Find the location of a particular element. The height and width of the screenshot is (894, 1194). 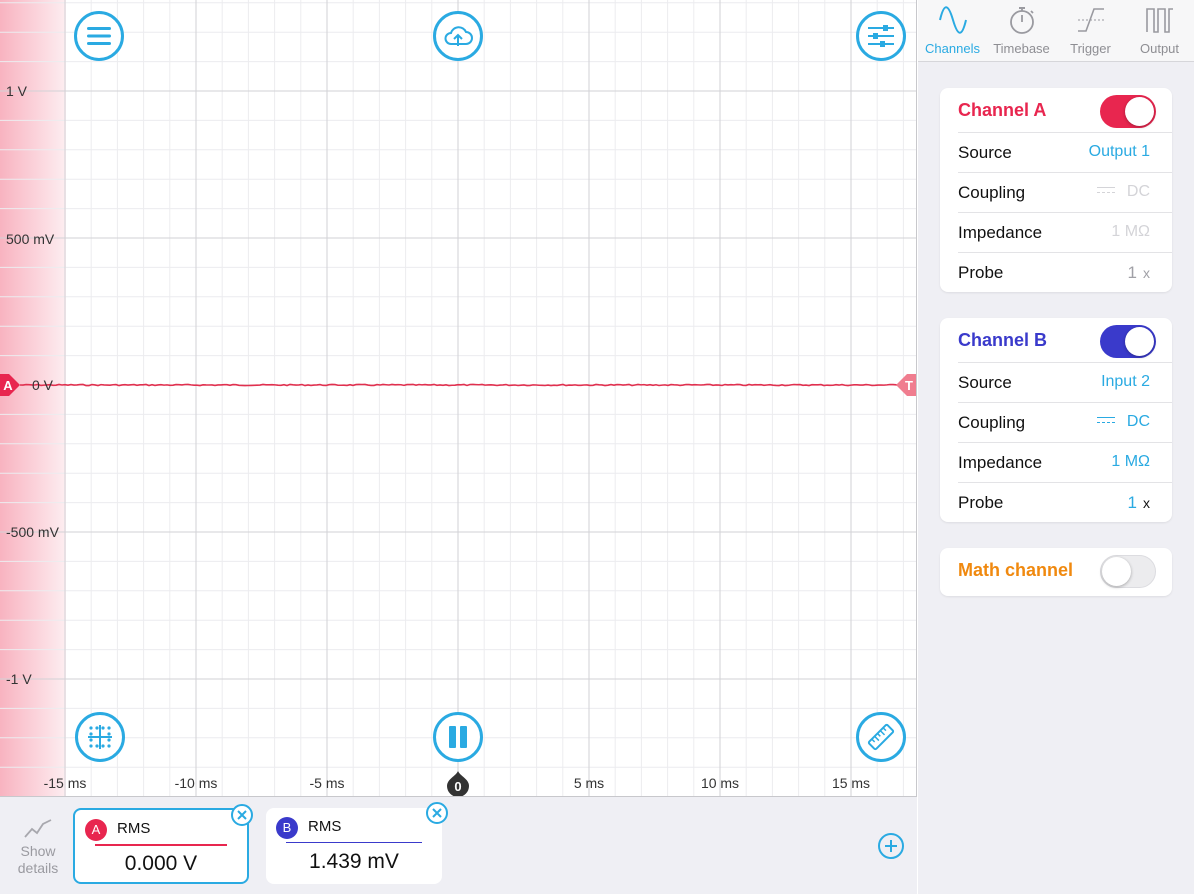

math-channel-header: Math channel is located at coordinates (1056, 570).